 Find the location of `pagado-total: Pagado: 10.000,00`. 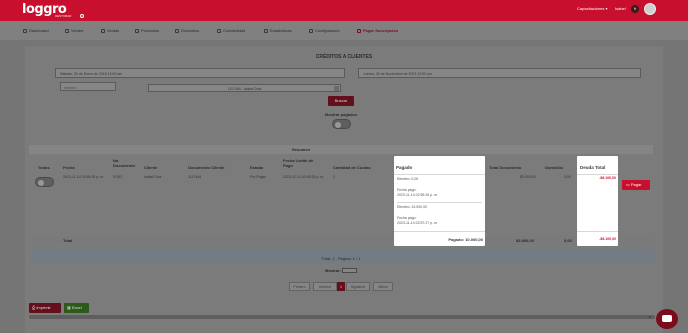

pagado-total: Pagado: 10.000,00 is located at coordinates (465, 239).